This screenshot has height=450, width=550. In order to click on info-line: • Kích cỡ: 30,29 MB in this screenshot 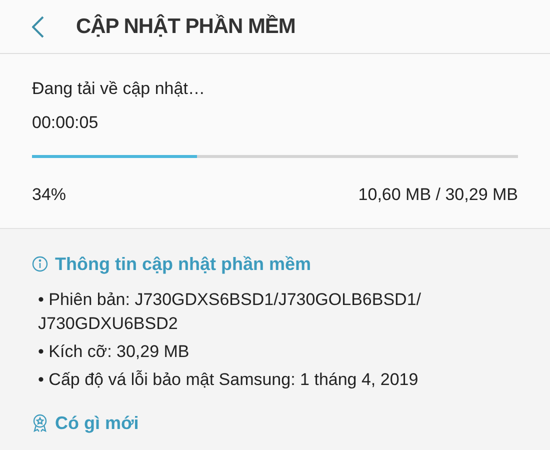, I will do `click(114, 351)`.